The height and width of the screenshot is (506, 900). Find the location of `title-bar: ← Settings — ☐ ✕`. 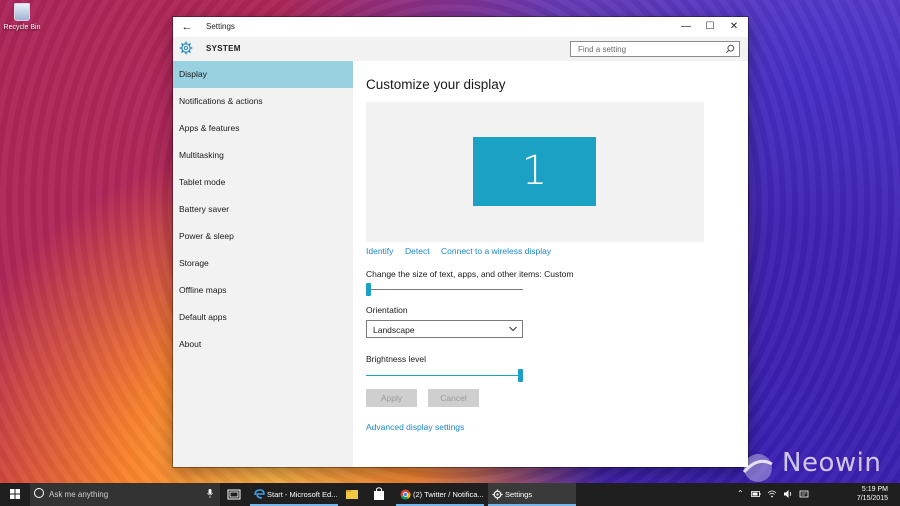

title-bar: ← Settings — ☐ ✕ is located at coordinates (460, 27).